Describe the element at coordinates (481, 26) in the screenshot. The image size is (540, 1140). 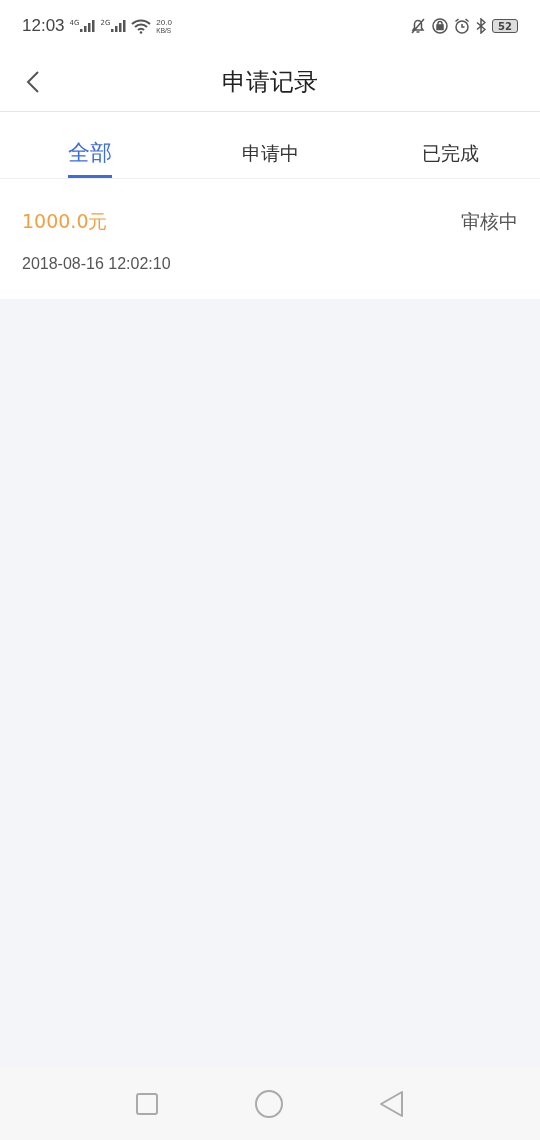
I see `bluetooth-icon` at that location.